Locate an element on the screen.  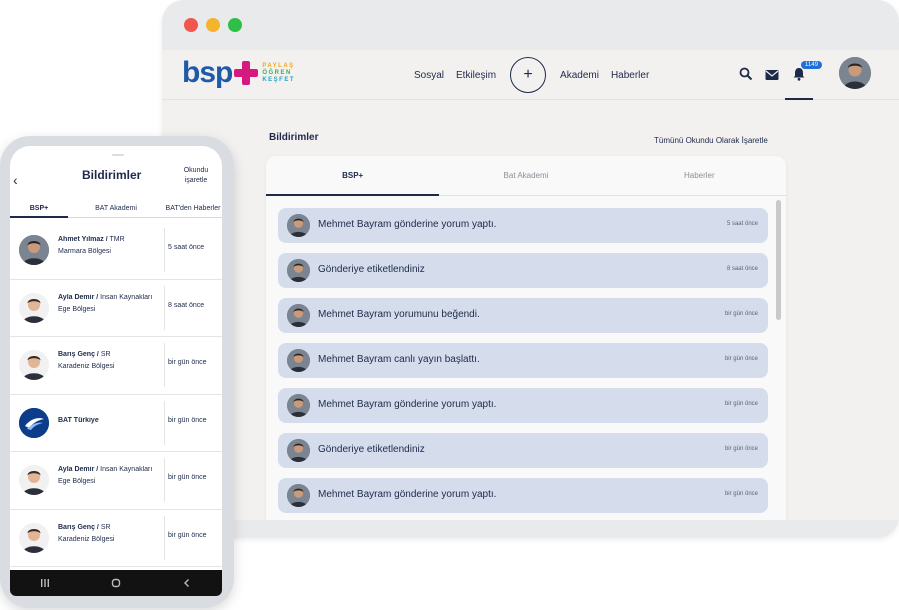
scrollbar is located at coordinates (778, 260).